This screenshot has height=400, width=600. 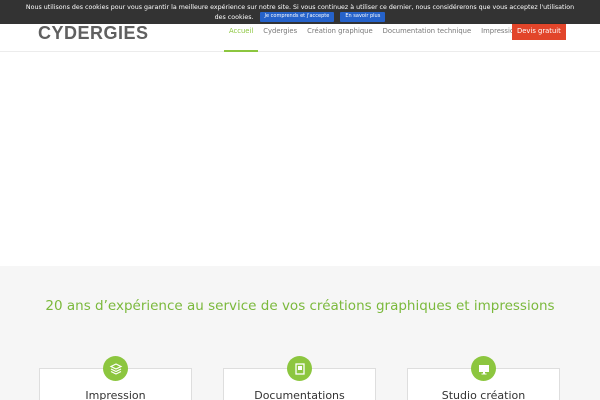 I want to click on layers-icon, so click(x=115, y=368).